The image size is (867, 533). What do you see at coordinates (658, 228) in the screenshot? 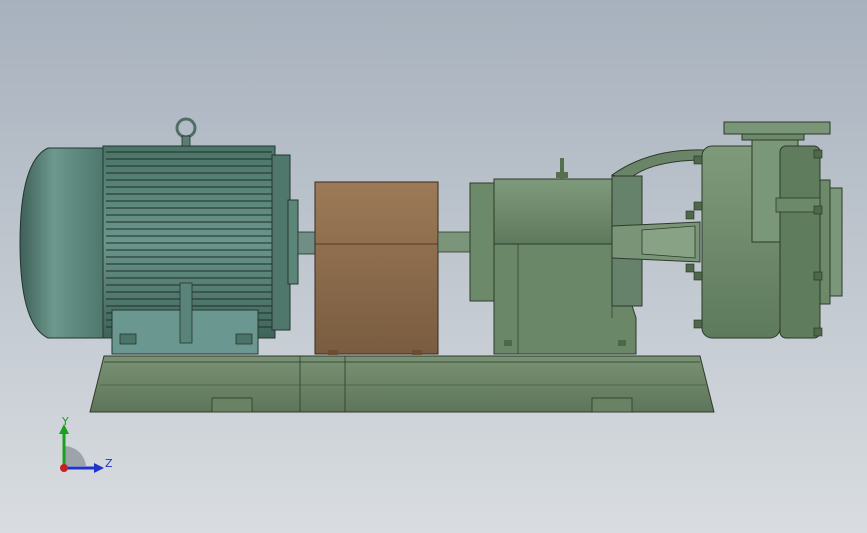
I see `pump-bracket` at bounding box center [658, 228].